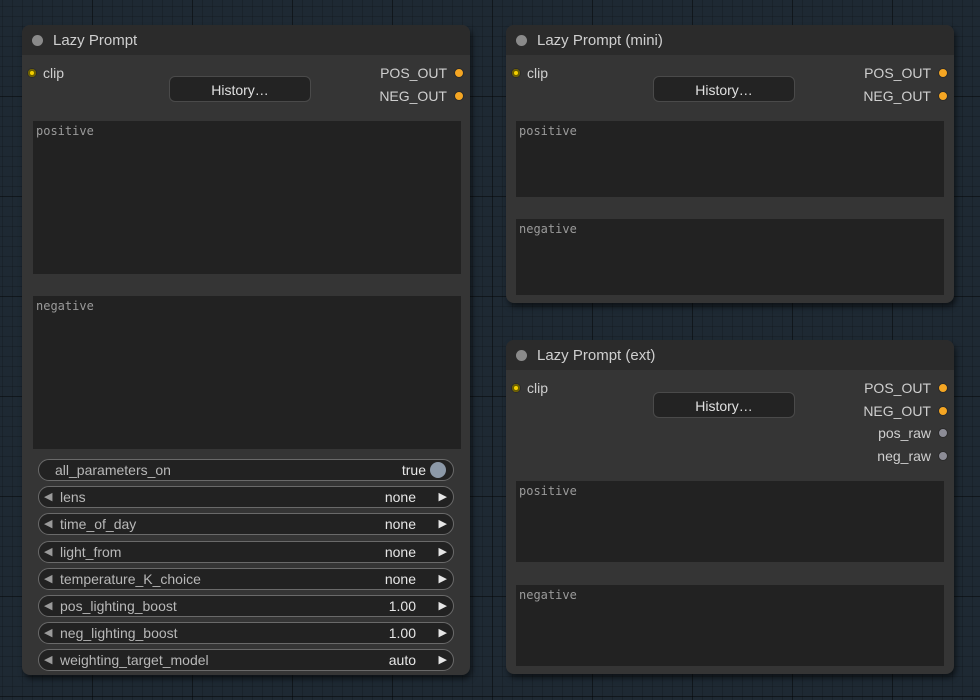 The height and width of the screenshot is (700, 980). I want to click on output-slot-pos-raw: pos_raw, so click(913, 433).